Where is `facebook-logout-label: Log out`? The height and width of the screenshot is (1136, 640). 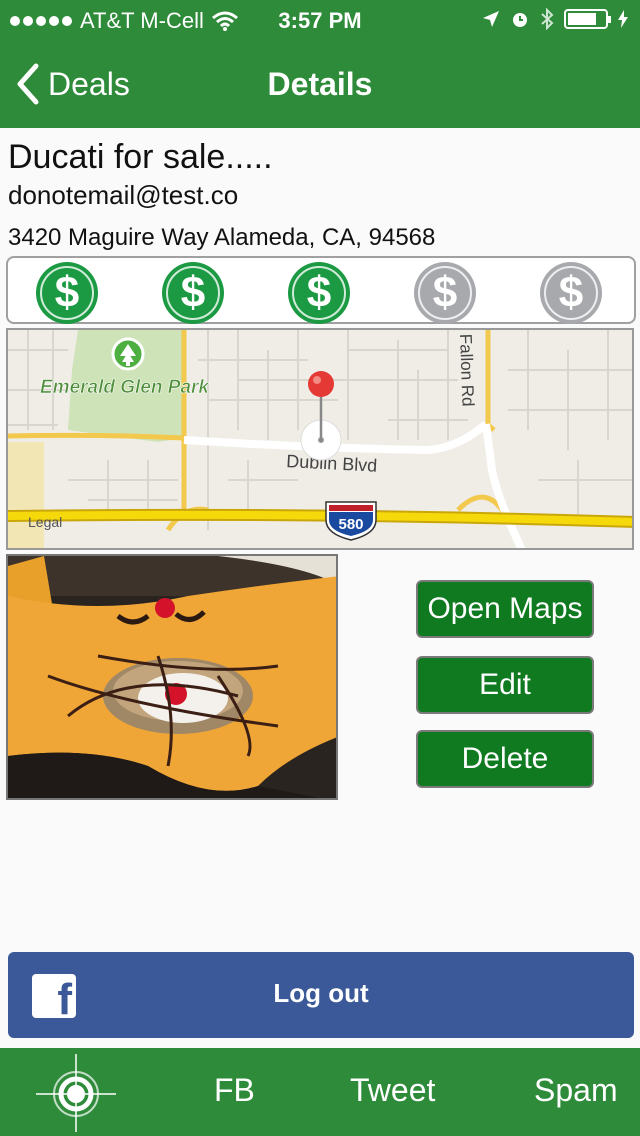
facebook-logout-label: Log out is located at coordinates (321, 993).